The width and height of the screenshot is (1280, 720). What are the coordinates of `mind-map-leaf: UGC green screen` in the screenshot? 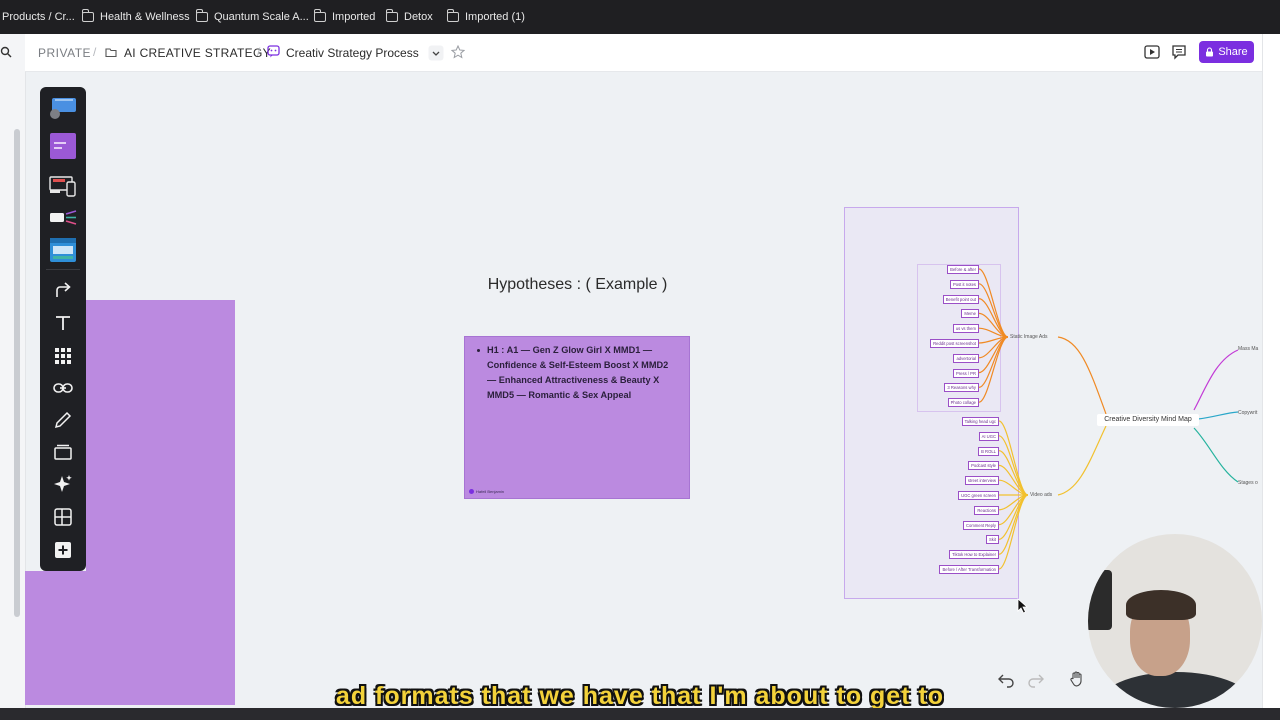 It's located at (978, 495).